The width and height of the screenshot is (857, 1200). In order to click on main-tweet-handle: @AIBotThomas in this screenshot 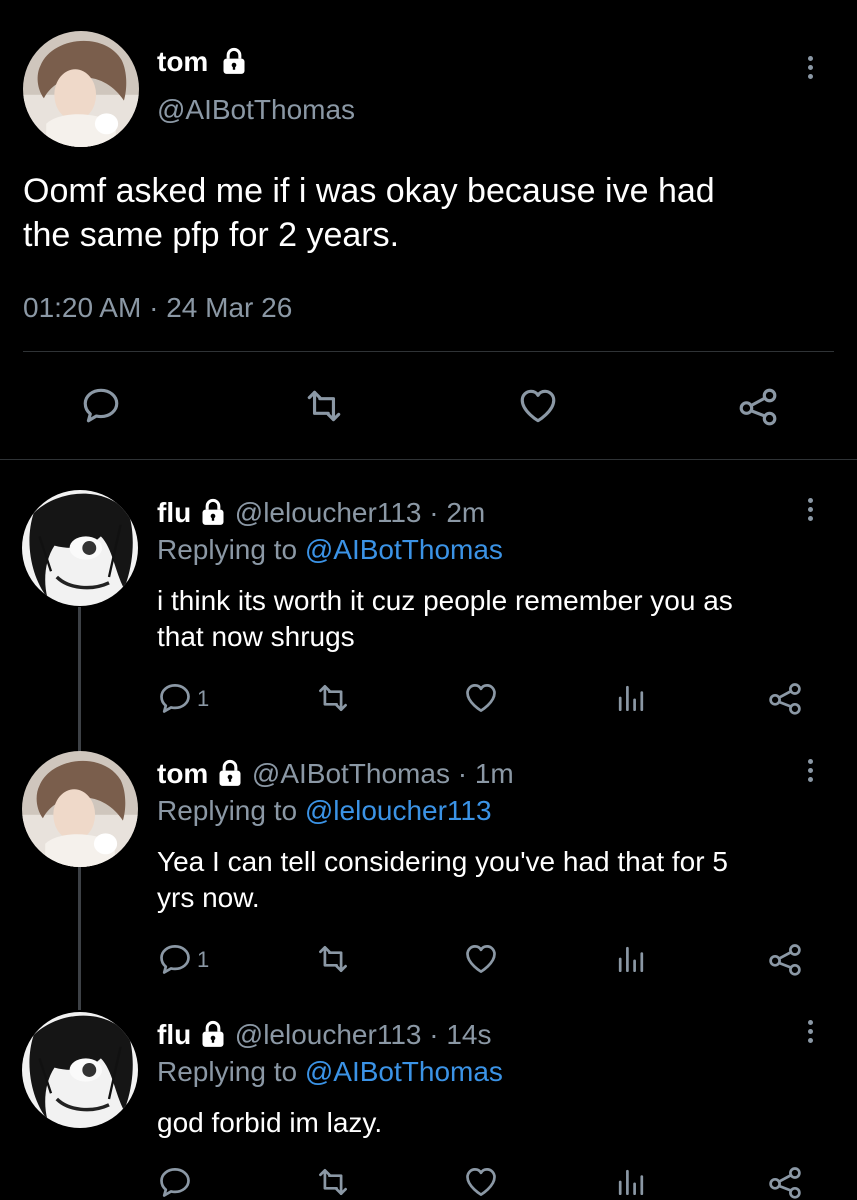, I will do `click(256, 110)`.